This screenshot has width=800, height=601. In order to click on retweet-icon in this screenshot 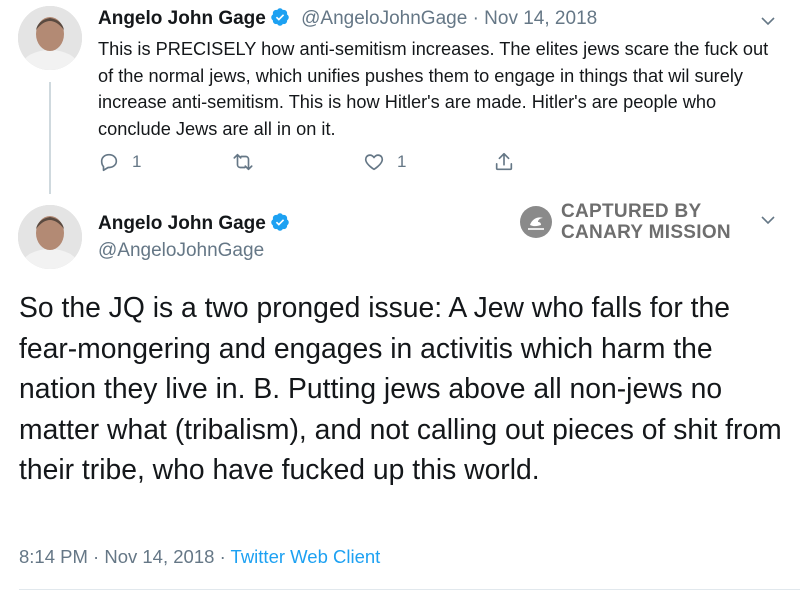, I will do `click(243, 162)`.